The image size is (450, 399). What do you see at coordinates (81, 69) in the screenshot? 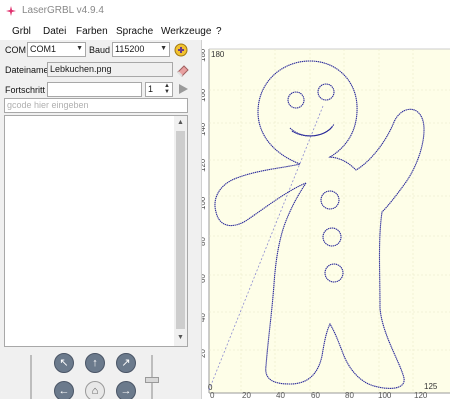
I see `filename-value: Lebkuchen.png` at bounding box center [81, 69].